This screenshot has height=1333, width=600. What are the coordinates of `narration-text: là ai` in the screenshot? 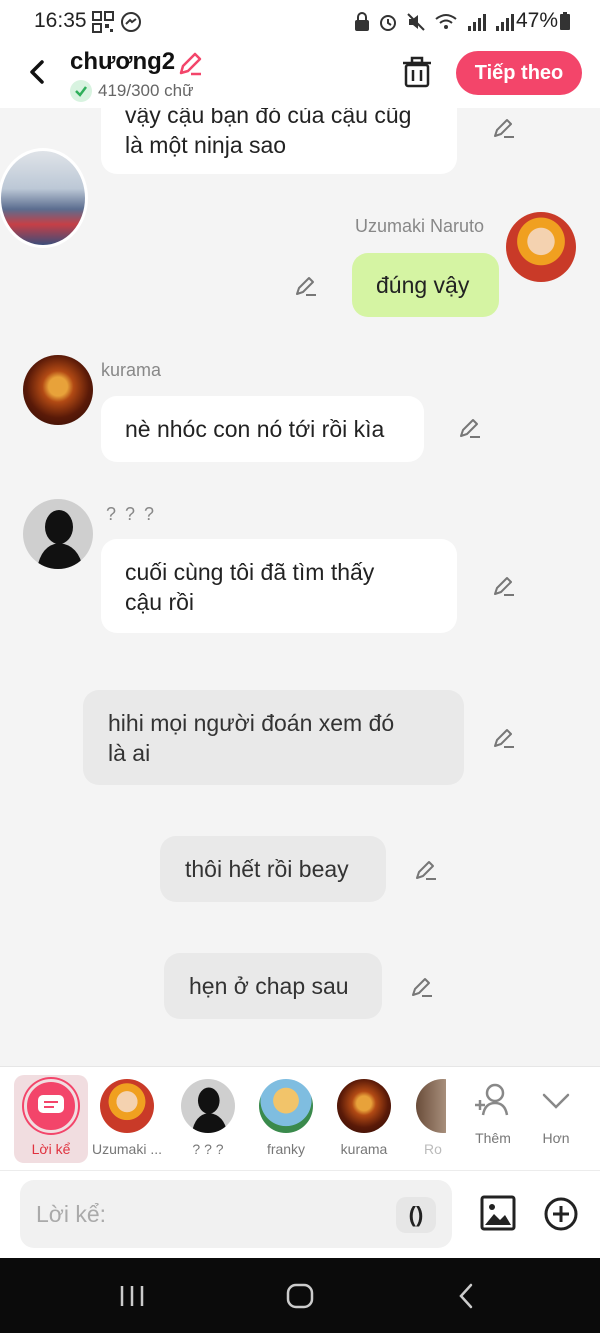 It's located at (129, 753).